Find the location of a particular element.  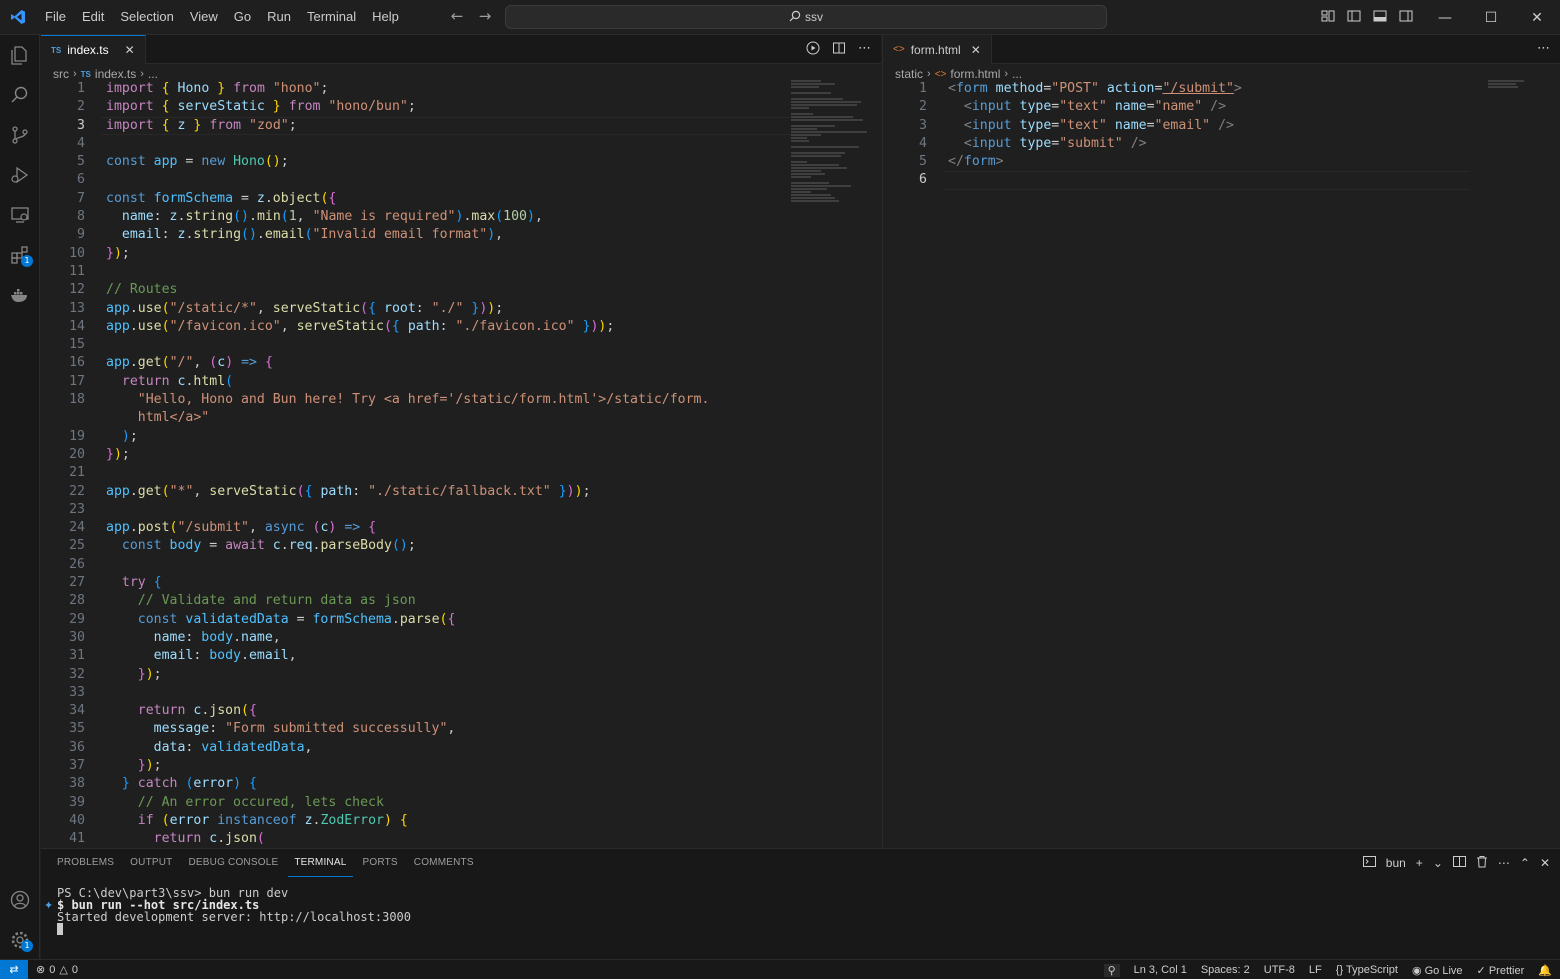

toggle-primary-sidebar-icon is located at coordinates (1355, 17).